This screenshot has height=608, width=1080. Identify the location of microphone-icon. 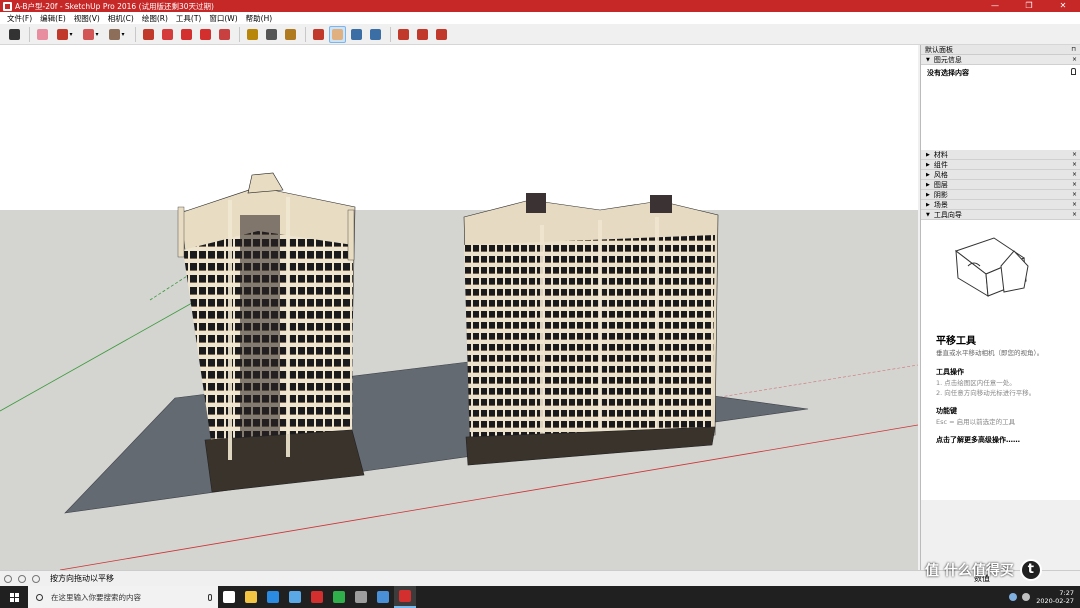
(210, 597).